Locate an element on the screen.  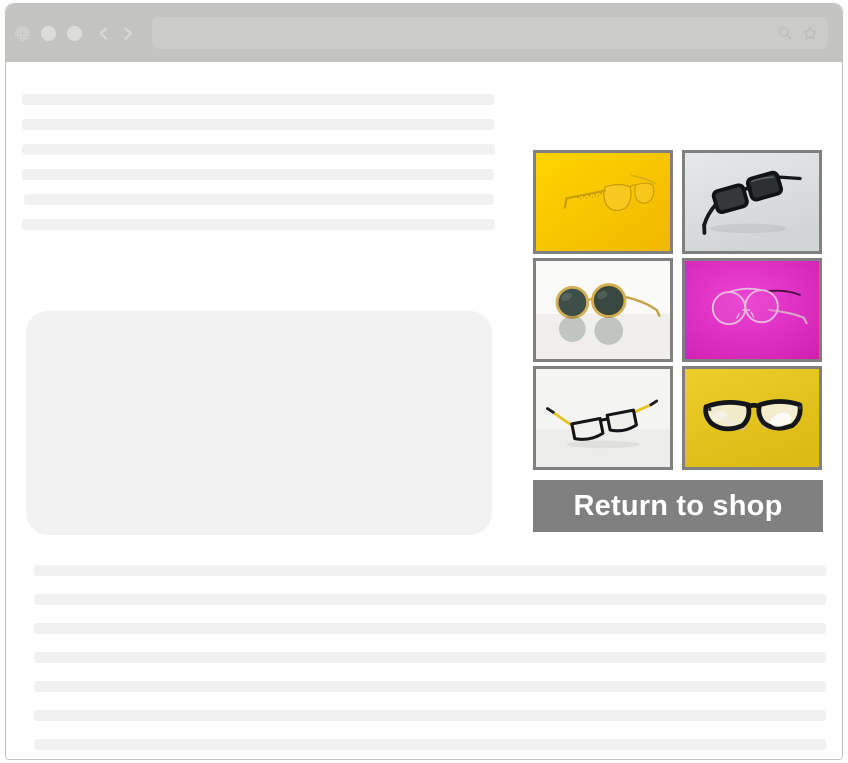
minimize-dot is located at coordinates (48, 33).